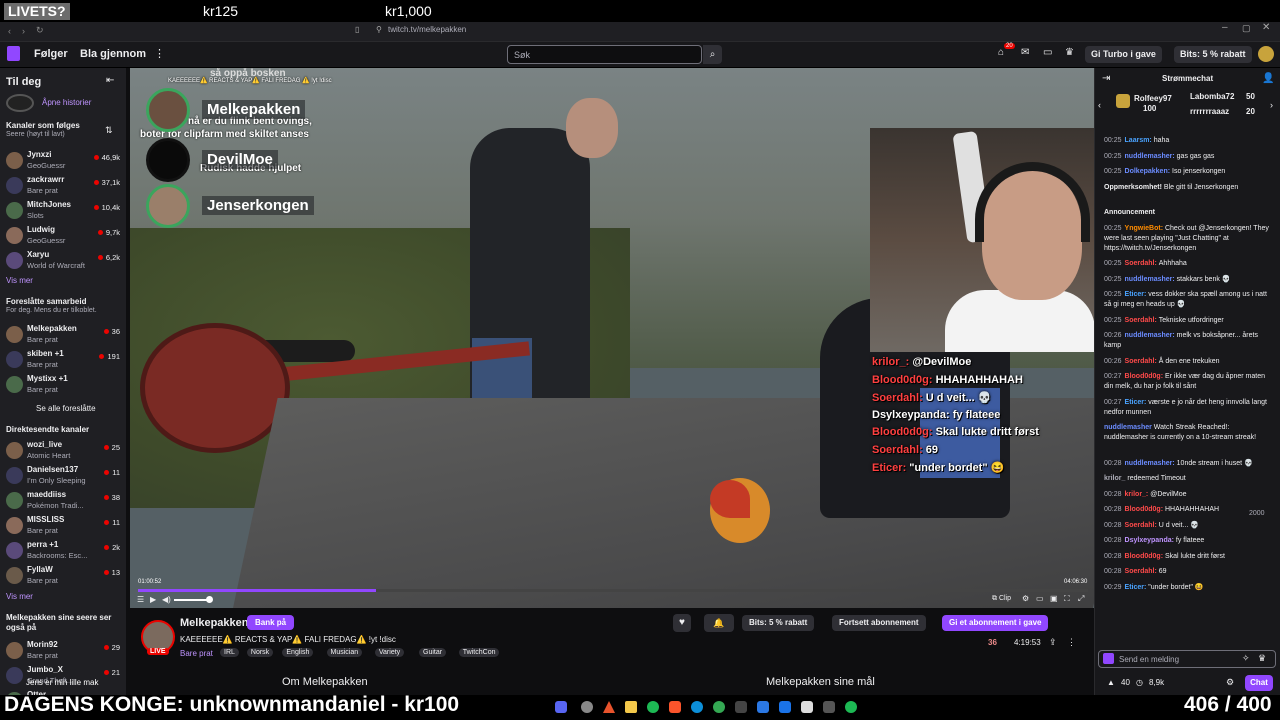 Image resolution: width=1280 pixels, height=720 pixels. I want to click on expand-icon: ⤢, so click(1081, 599).